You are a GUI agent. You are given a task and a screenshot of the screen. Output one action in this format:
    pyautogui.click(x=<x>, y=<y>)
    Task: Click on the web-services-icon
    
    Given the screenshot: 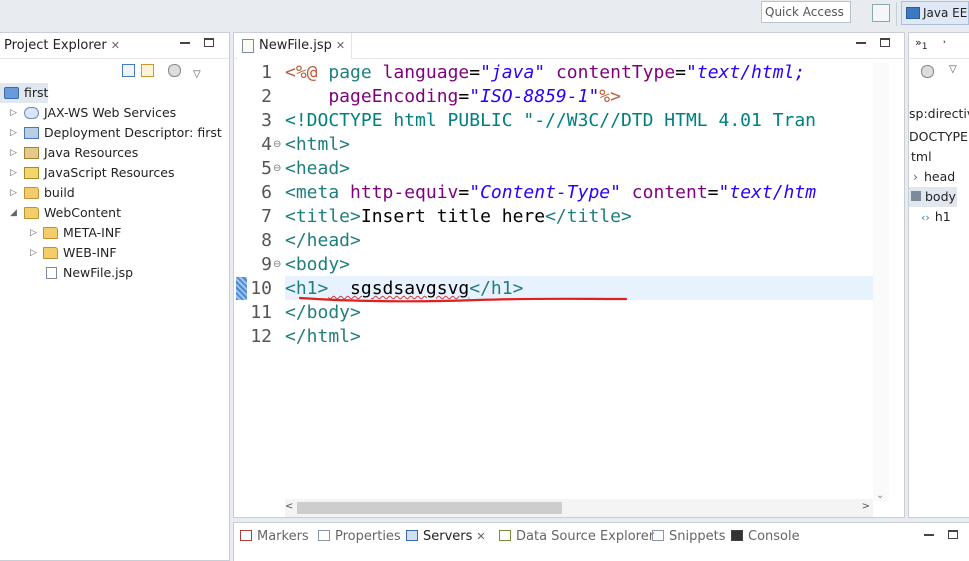 What is the action you would take?
    pyautogui.click(x=31, y=113)
    